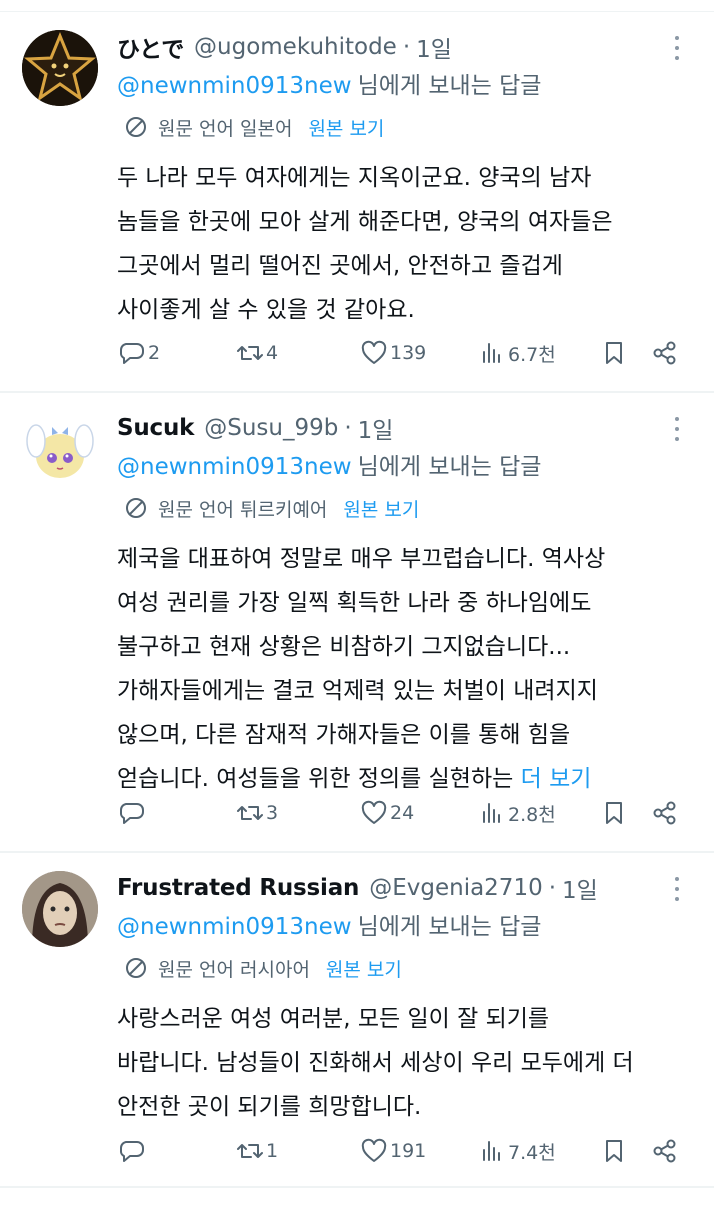 The height and width of the screenshot is (1210, 714). I want to click on anime-character-avatar-icon, so click(60, 449).